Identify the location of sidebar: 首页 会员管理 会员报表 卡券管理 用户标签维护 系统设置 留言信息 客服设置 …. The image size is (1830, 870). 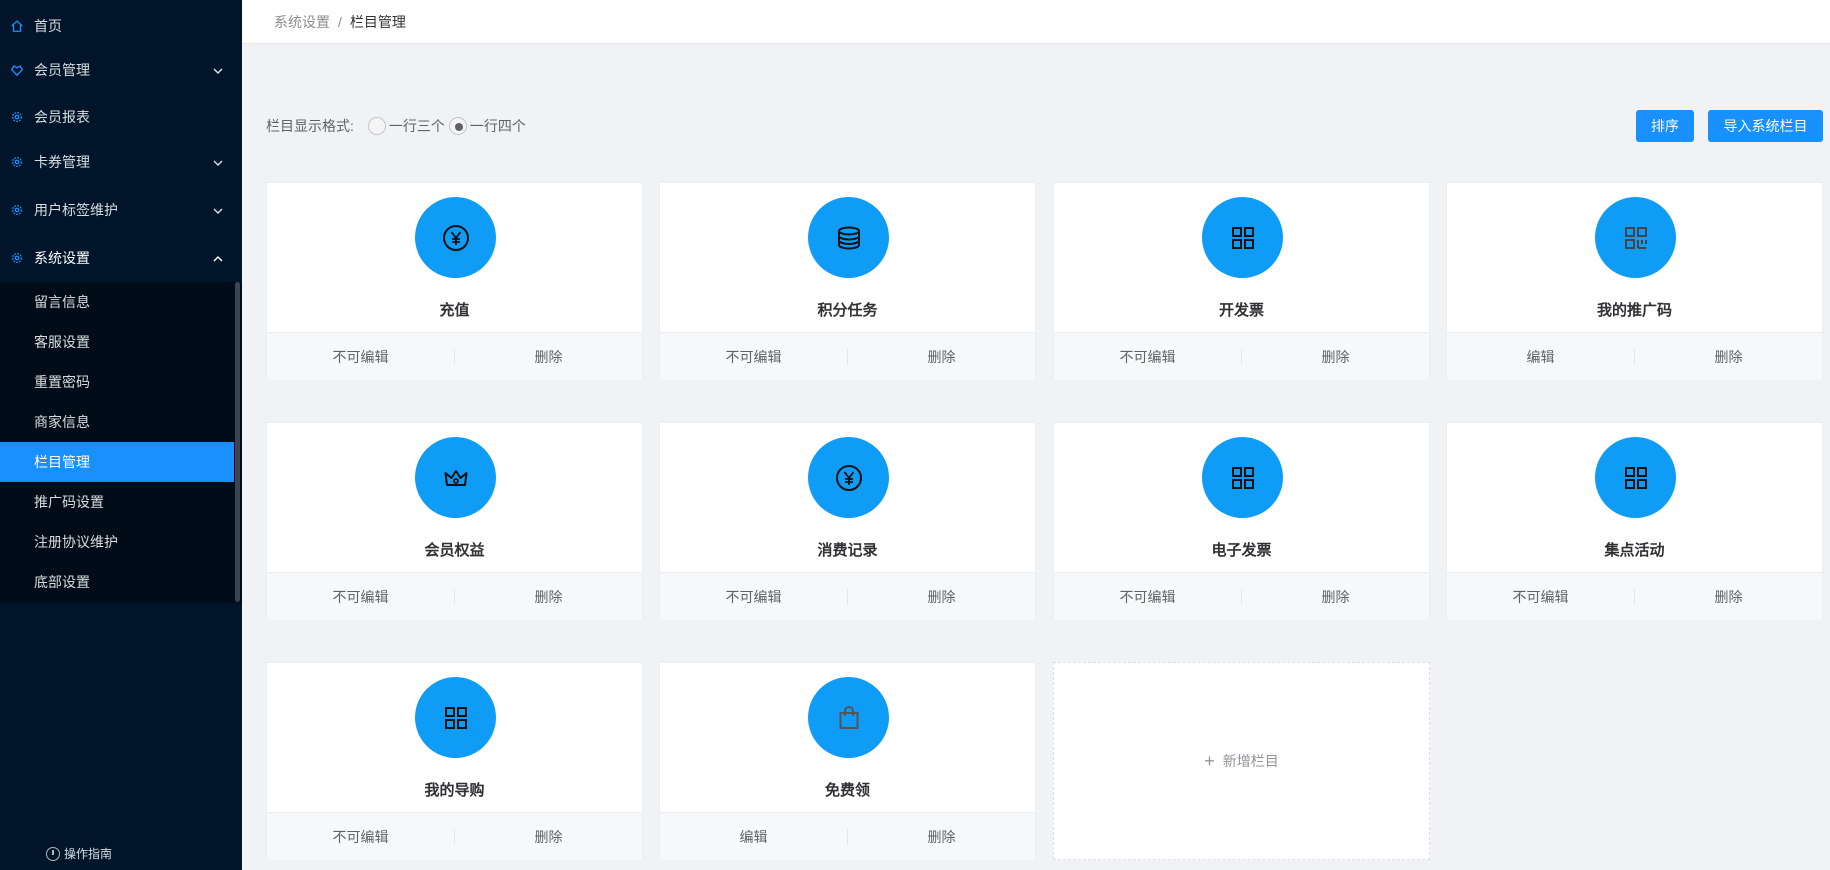
(121, 435).